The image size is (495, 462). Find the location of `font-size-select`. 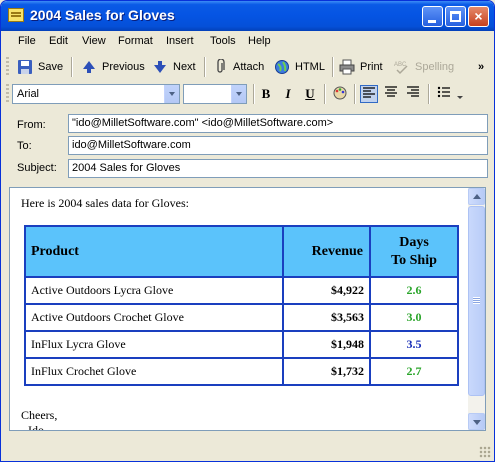

font-size-select is located at coordinates (215, 94).